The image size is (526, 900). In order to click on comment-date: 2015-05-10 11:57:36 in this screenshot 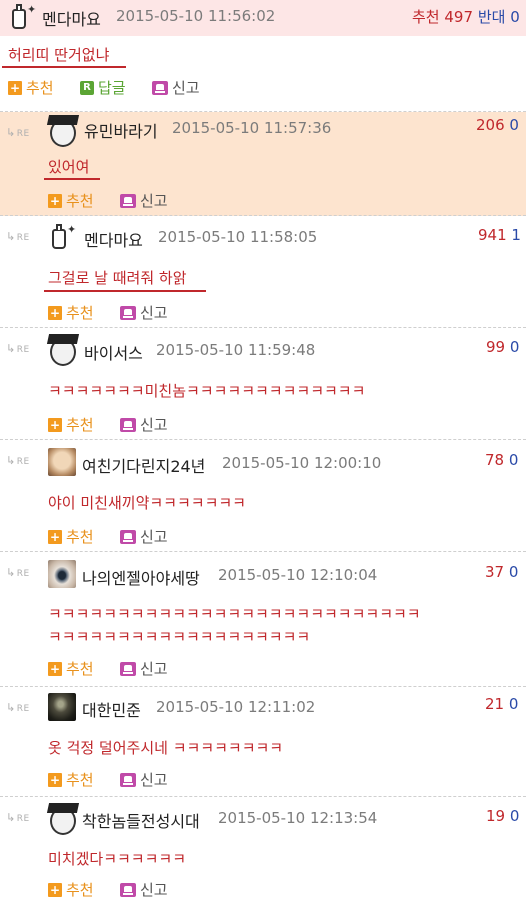, I will do `click(252, 128)`.